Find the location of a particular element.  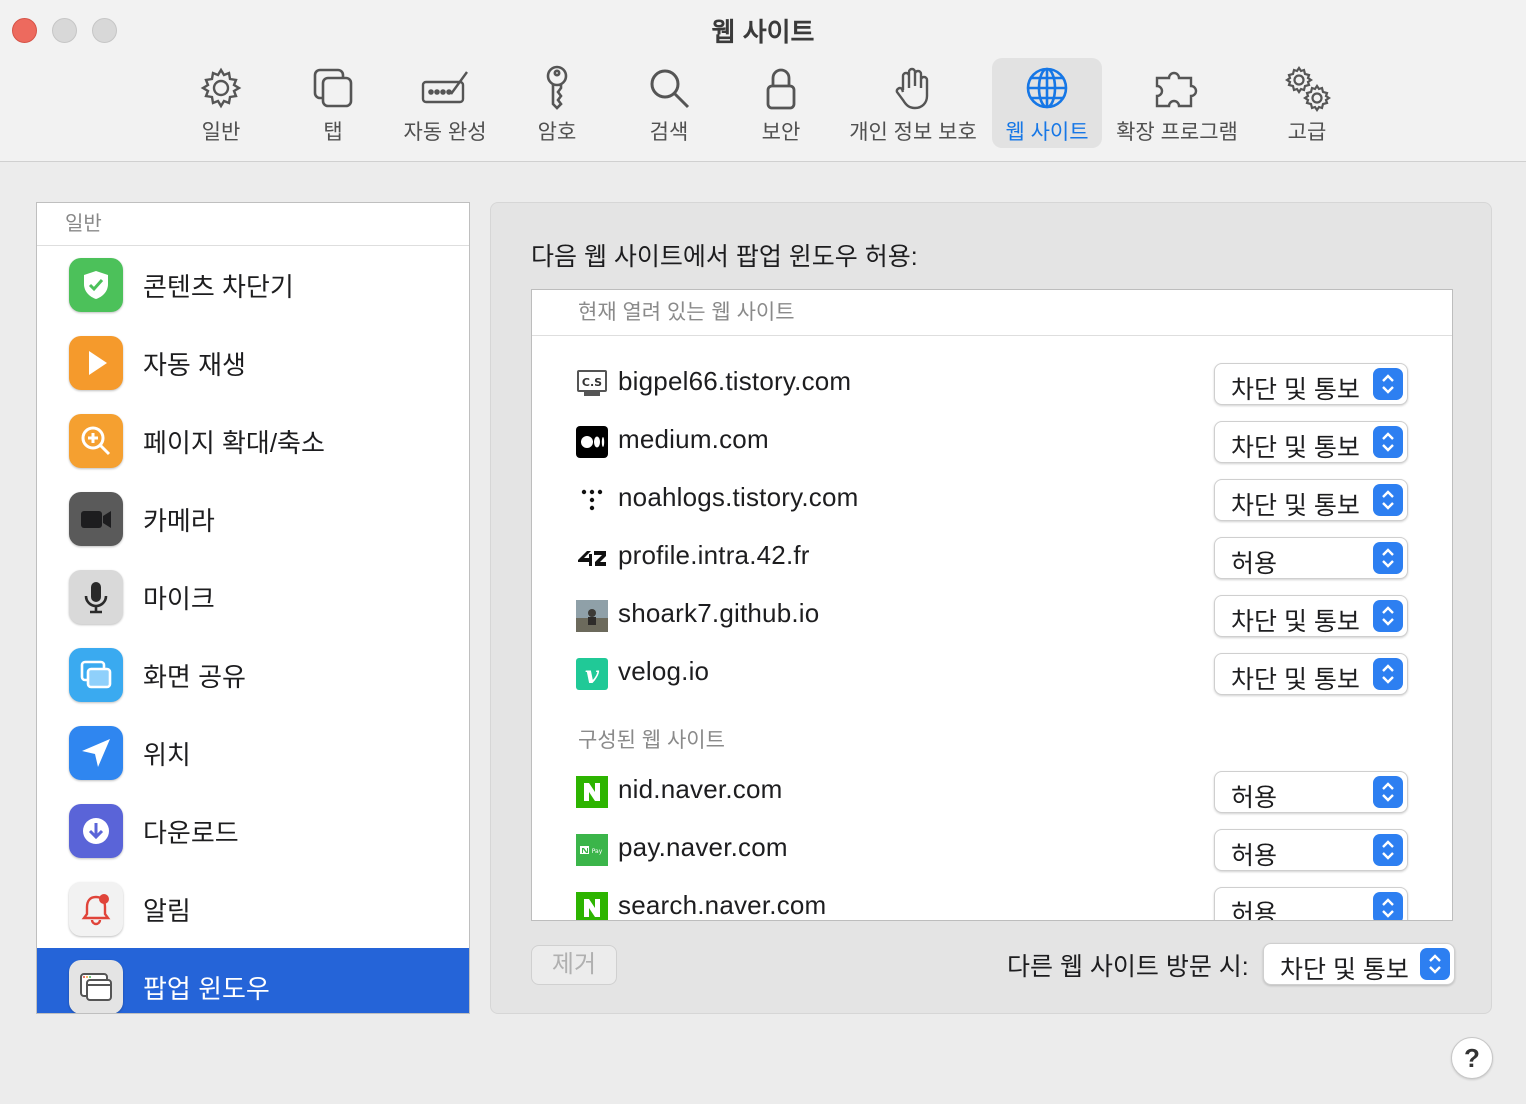

toolbar-websites: 웹 사이트 is located at coordinates (1047, 103).